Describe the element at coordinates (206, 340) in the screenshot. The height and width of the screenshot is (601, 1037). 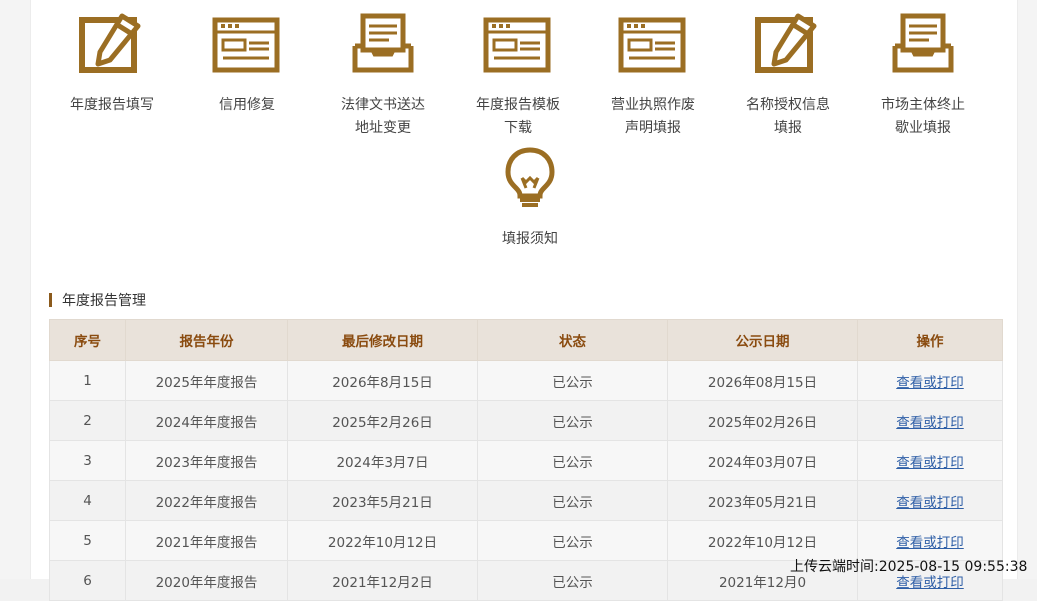
I see `column-header-report-year: 报告年份` at that location.